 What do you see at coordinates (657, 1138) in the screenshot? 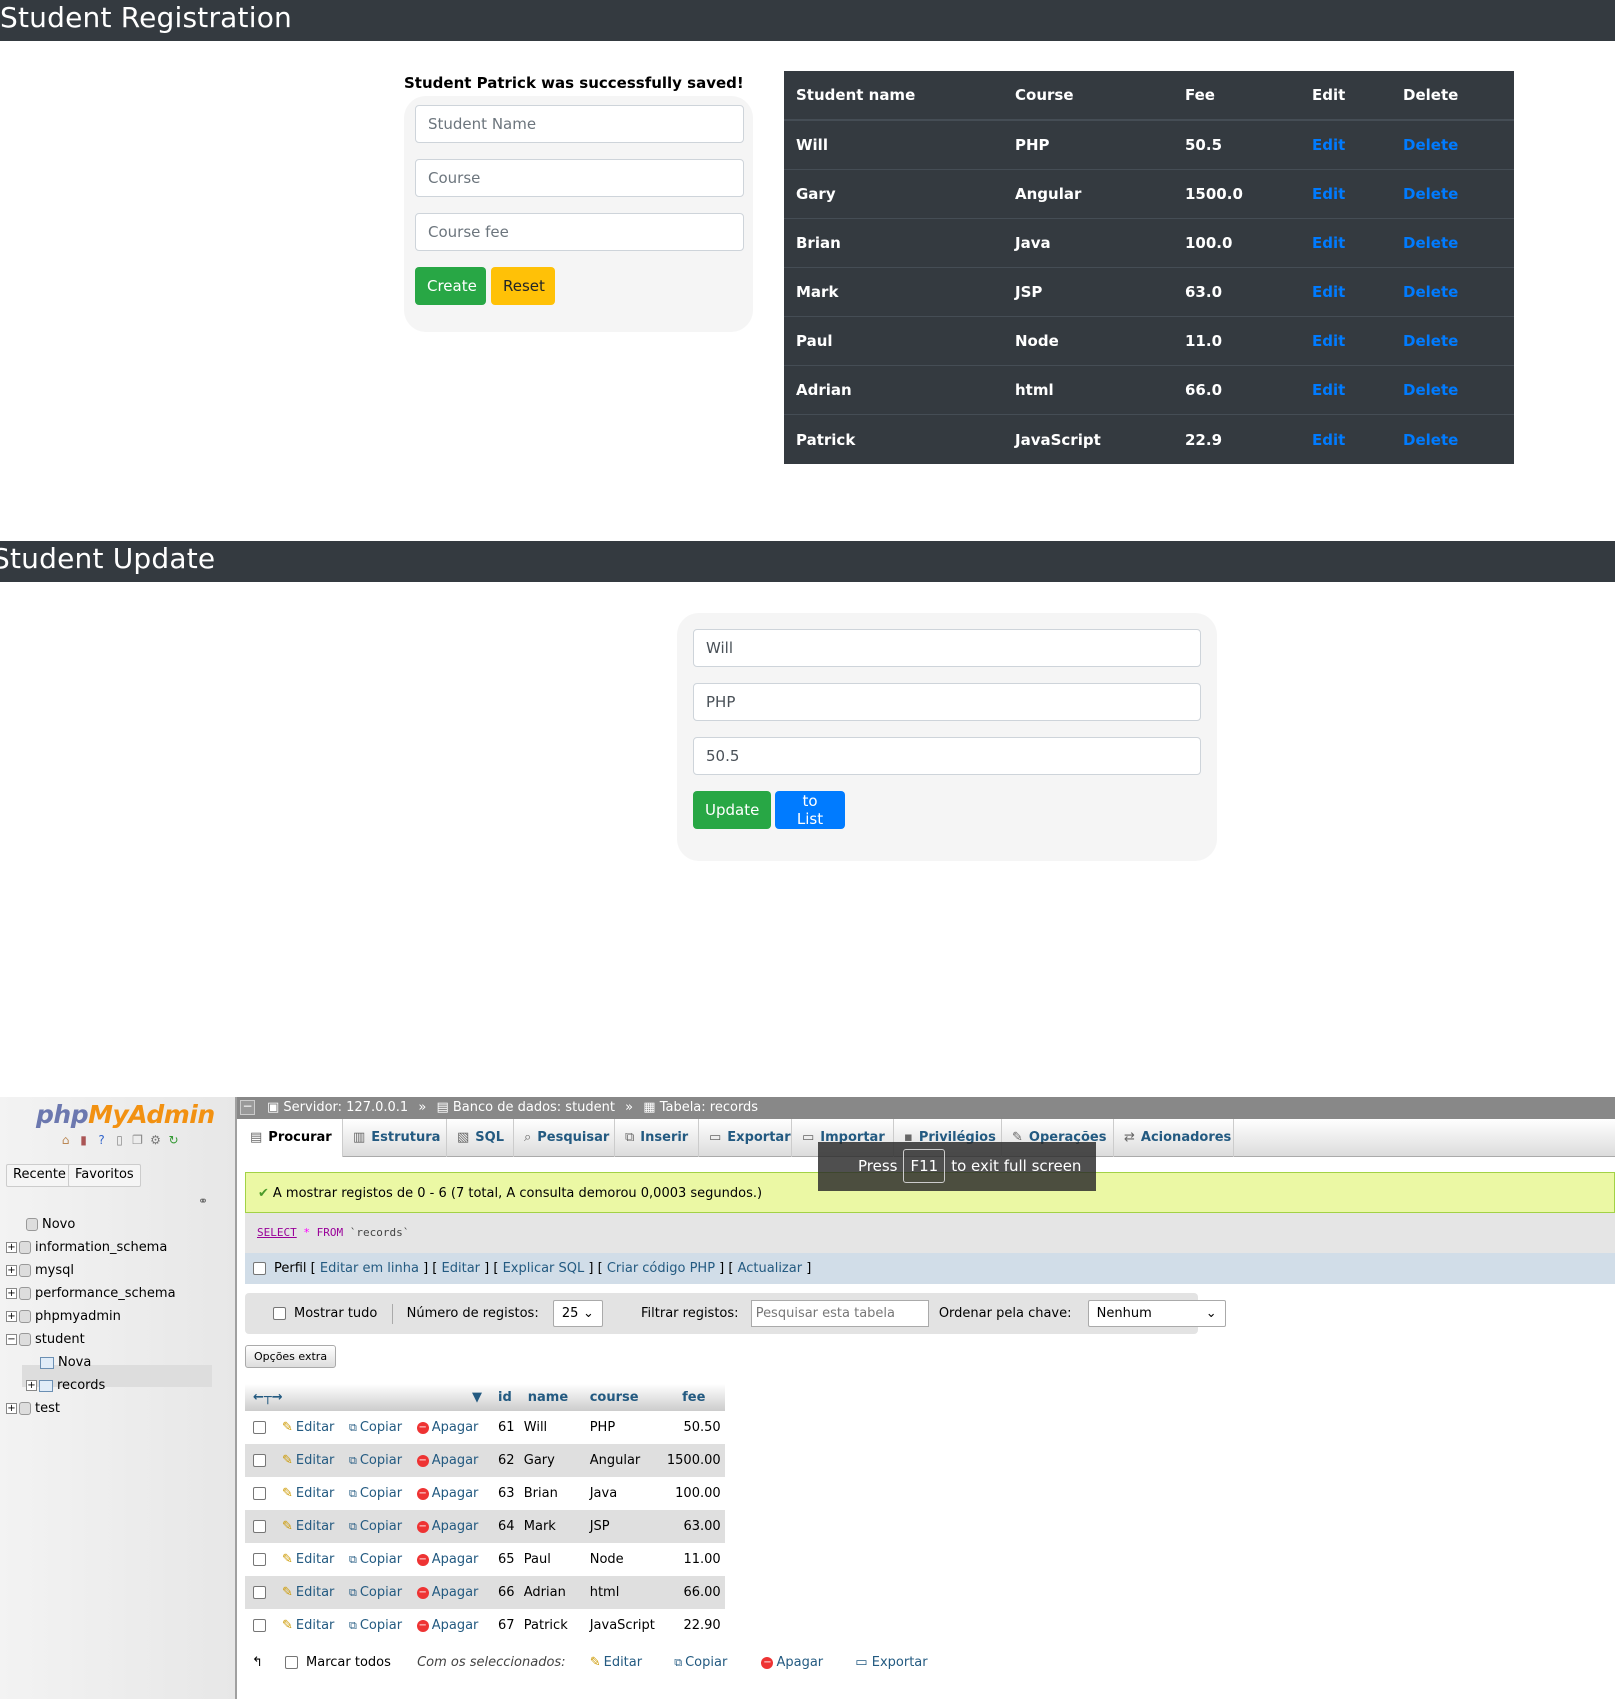
I see `tab-inserir: ⧉ Inserir` at bounding box center [657, 1138].